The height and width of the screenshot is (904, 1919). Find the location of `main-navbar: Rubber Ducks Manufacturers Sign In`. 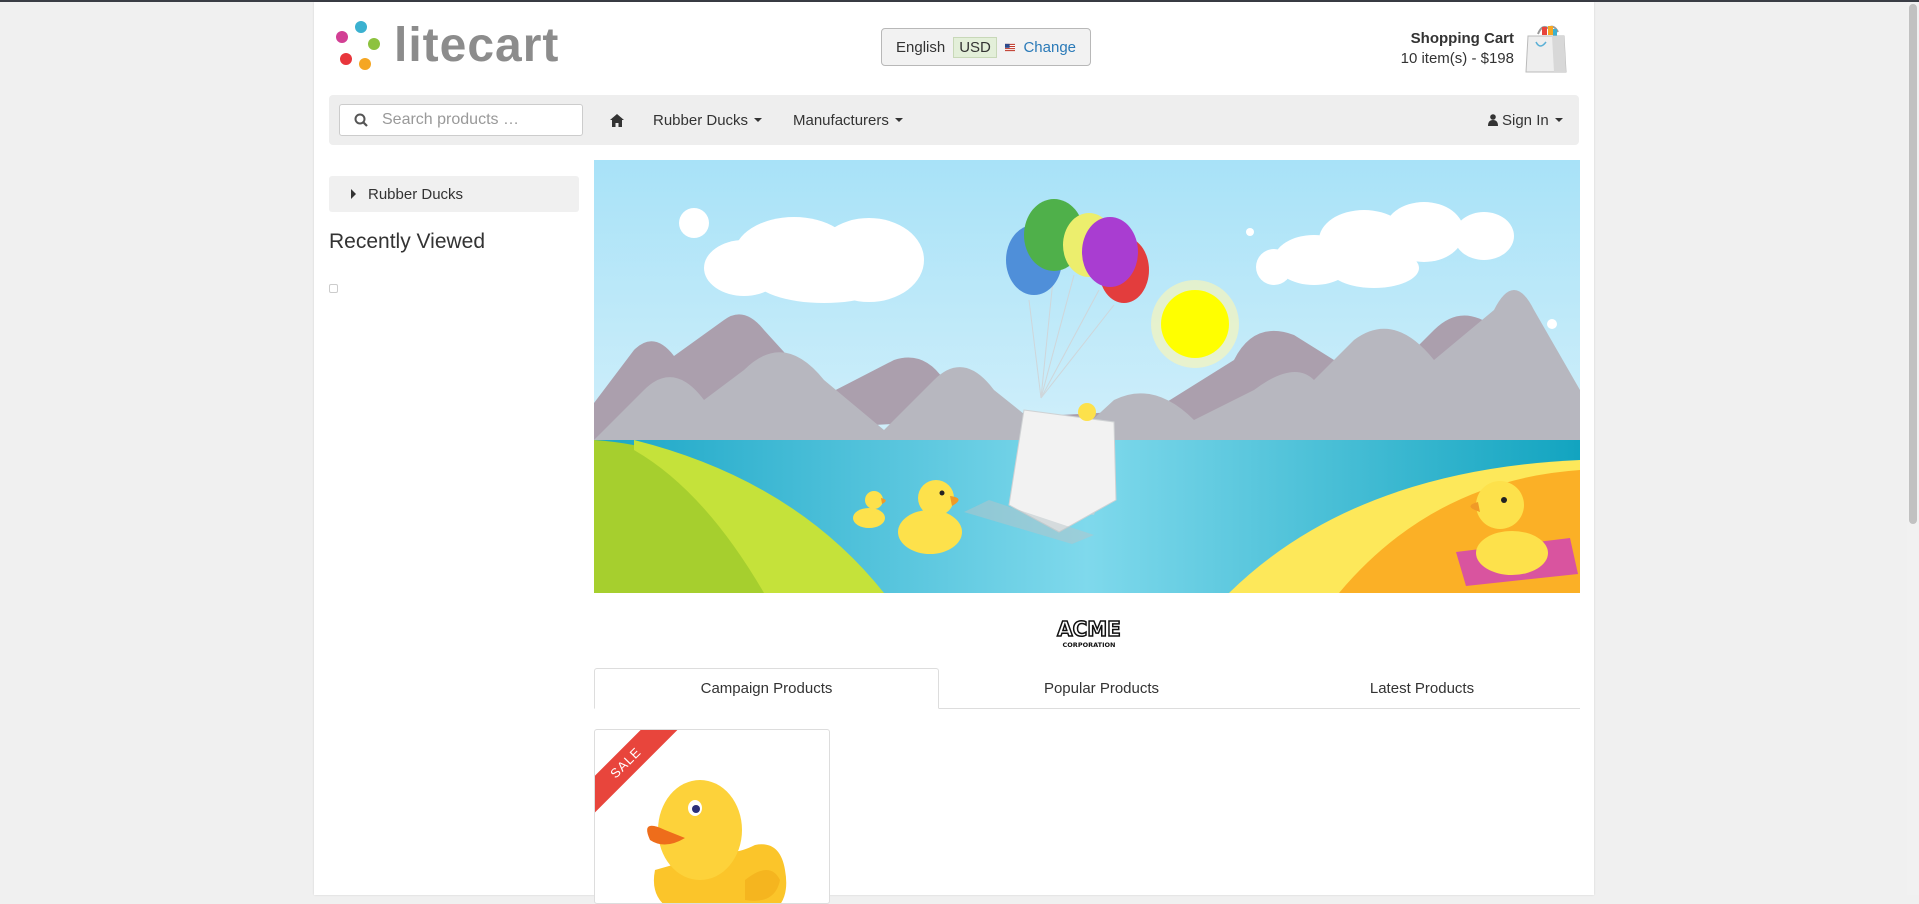

main-navbar: Rubber Ducks Manufacturers Sign In is located at coordinates (954, 120).